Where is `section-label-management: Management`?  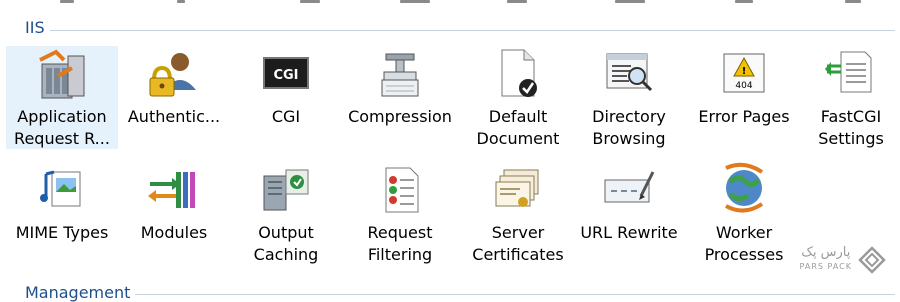 section-label-management: Management is located at coordinates (78, 292).